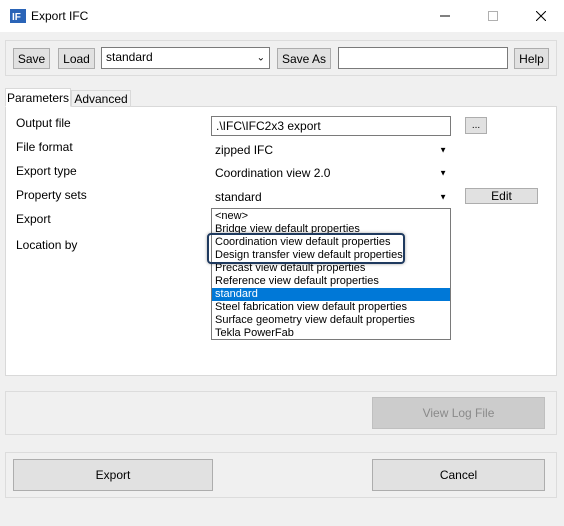  What do you see at coordinates (331, 281) in the screenshot?
I see `list-item: Reference view default properties` at bounding box center [331, 281].